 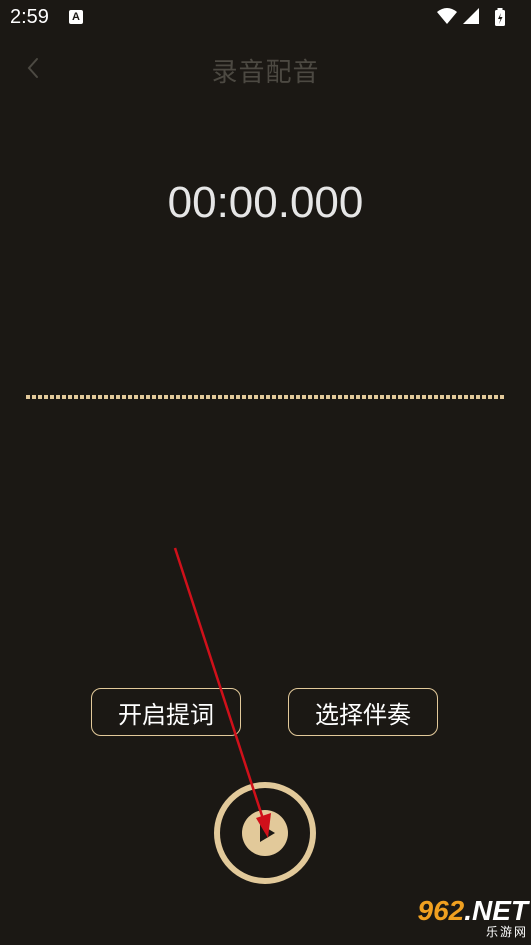 What do you see at coordinates (265, 19) in the screenshot?
I see `status-bar: 2:59 A` at bounding box center [265, 19].